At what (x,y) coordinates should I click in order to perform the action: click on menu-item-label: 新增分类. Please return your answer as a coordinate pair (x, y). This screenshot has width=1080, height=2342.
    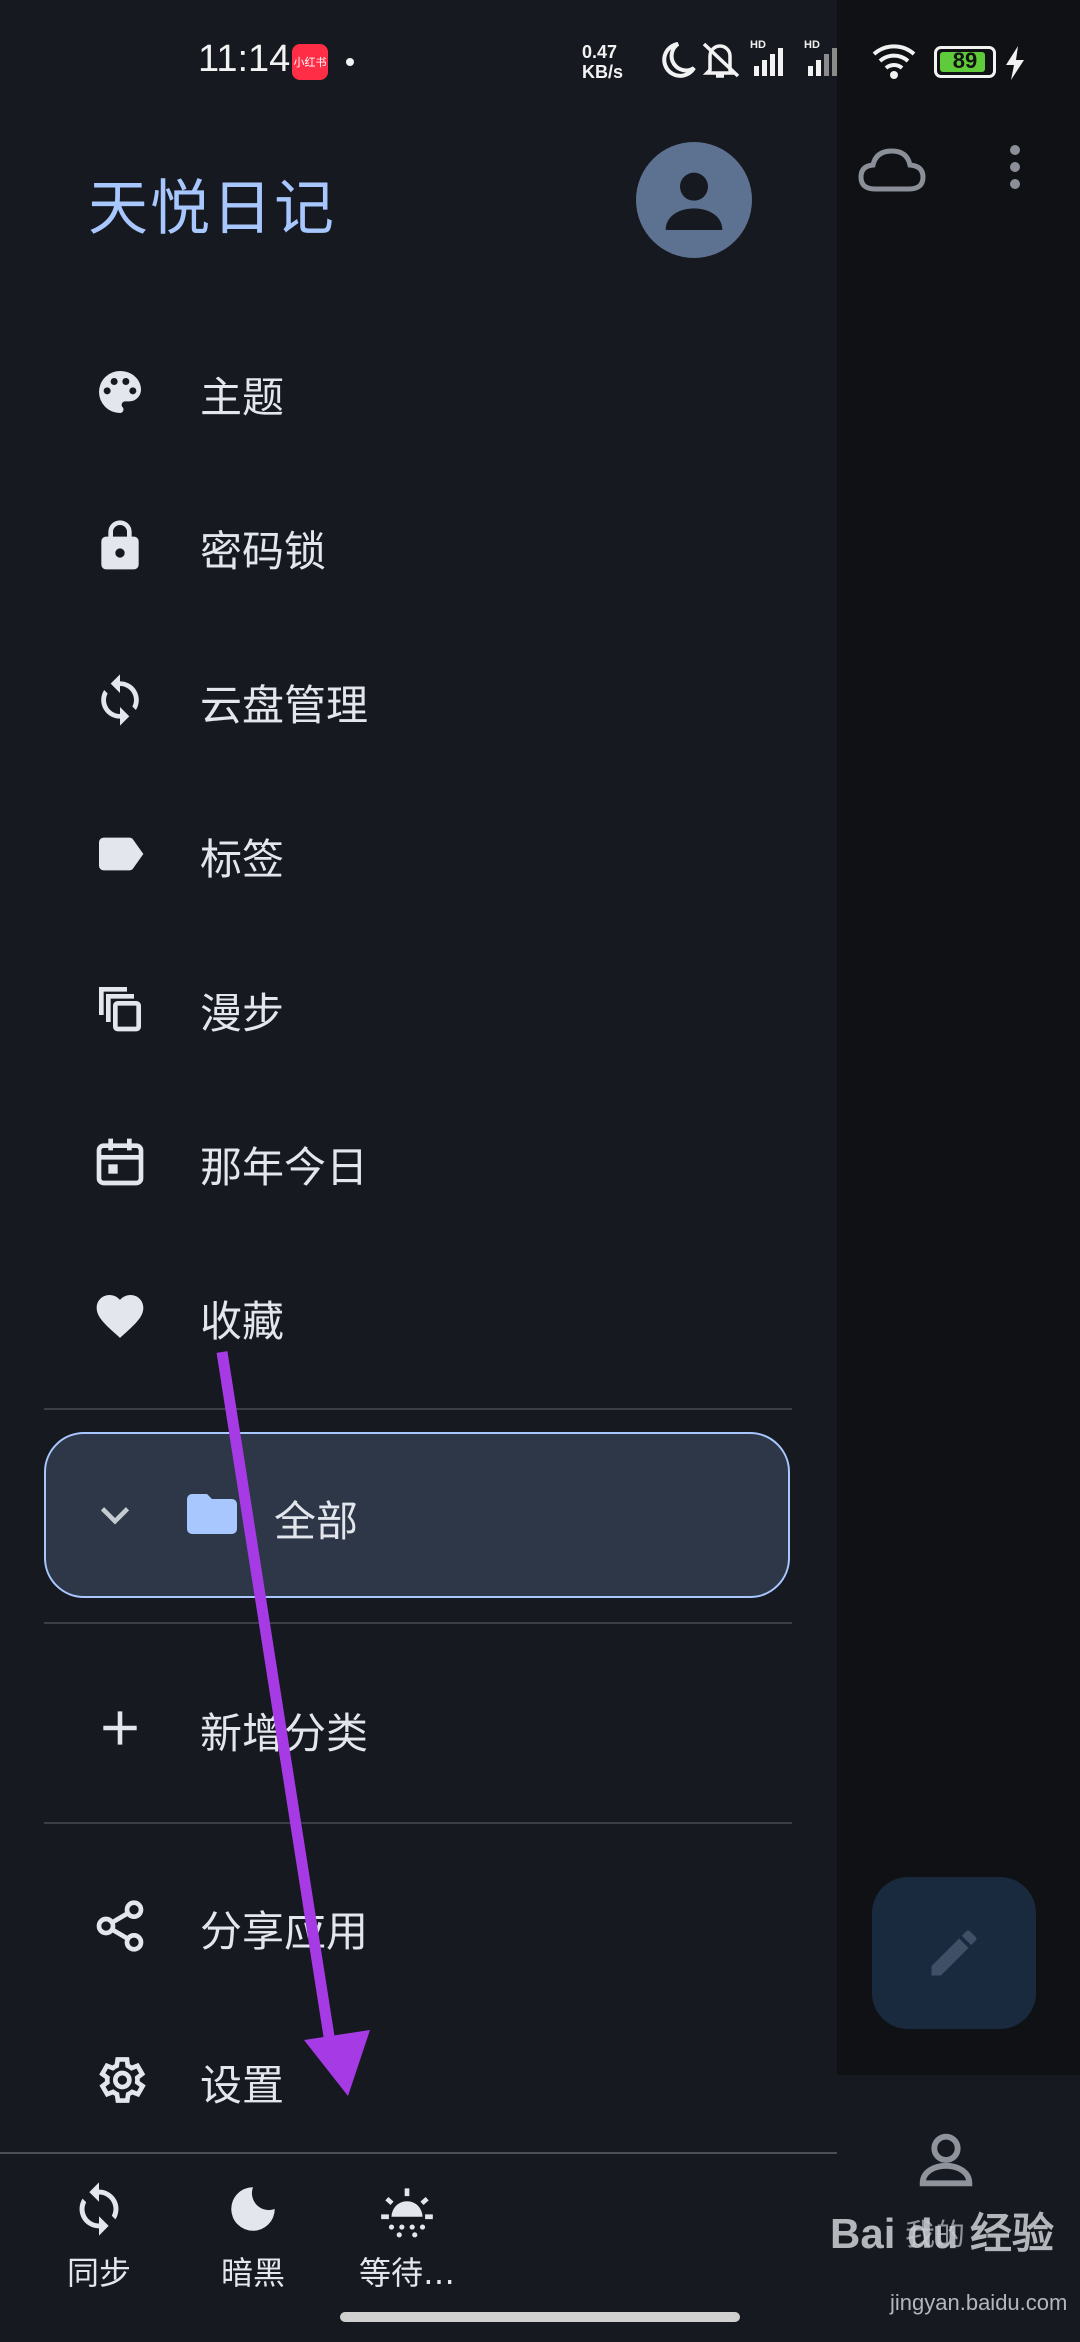
    Looking at the image, I should click on (284, 1733).